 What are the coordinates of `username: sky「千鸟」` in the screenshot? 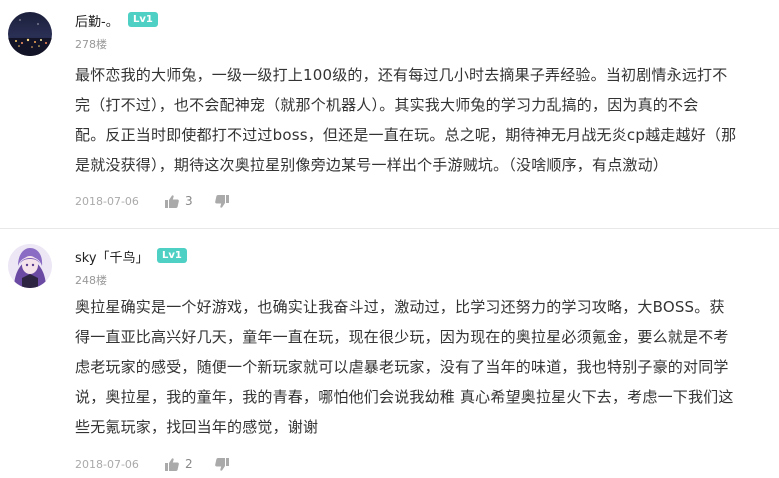 It's located at (112, 256).